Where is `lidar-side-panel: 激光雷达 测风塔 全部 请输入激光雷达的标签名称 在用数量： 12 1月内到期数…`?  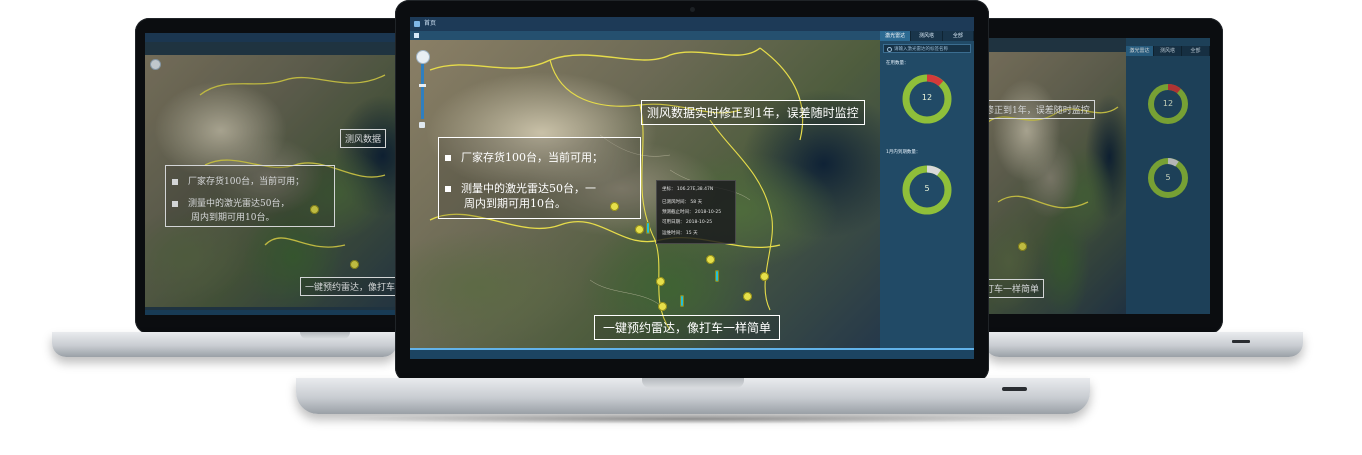
lidar-side-panel: 激光雷达 测风塔 全部 请输入激光雷达的标签名称 在用数量： 12 1月内到期数… is located at coordinates (927, 190).